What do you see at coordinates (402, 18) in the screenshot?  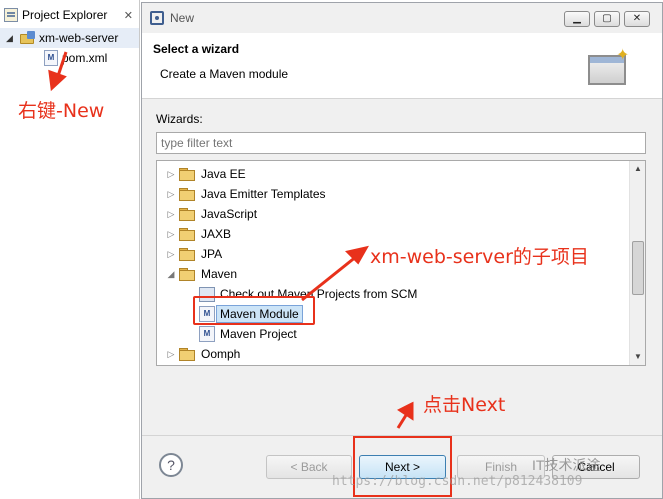 I see `dialog-titlebar: New ▁ ▢ ✕` at bounding box center [402, 18].